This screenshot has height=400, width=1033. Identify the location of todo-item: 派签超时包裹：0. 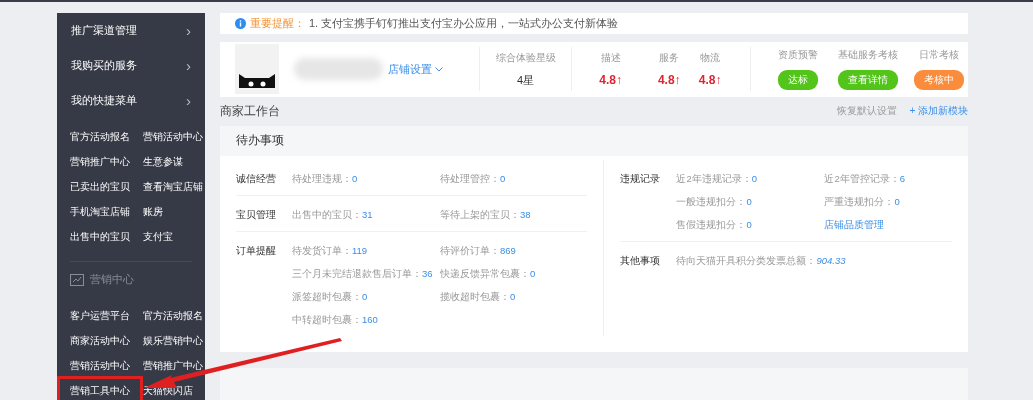
(331, 296).